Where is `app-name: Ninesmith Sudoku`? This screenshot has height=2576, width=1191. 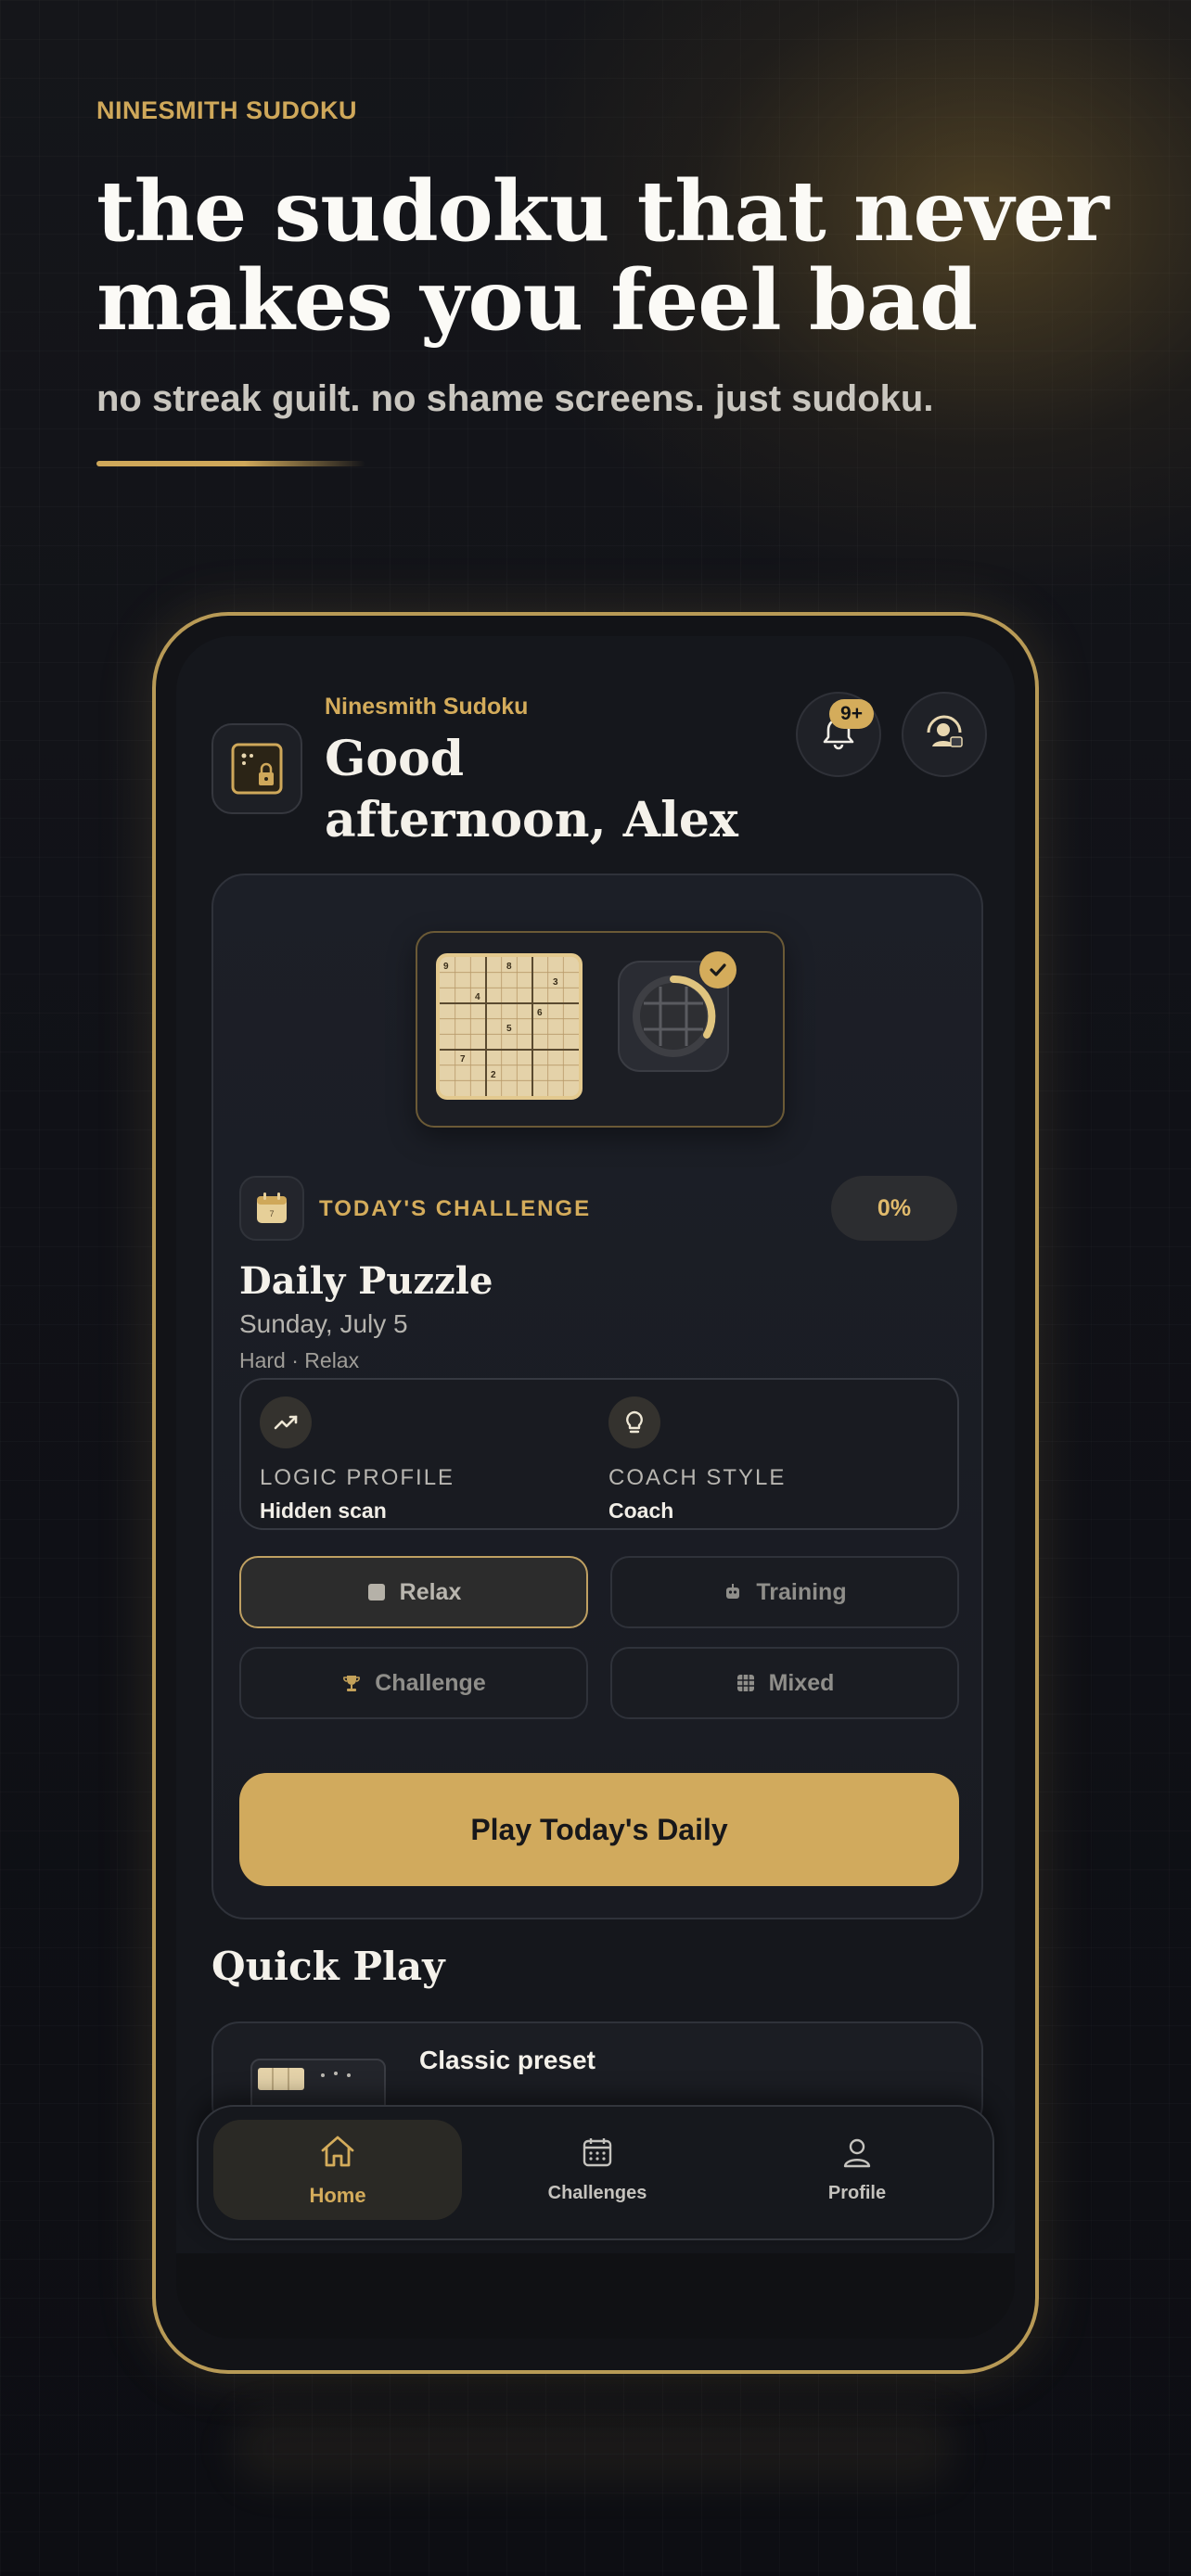 app-name: Ninesmith Sudoku is located at coordinates (427, 707).